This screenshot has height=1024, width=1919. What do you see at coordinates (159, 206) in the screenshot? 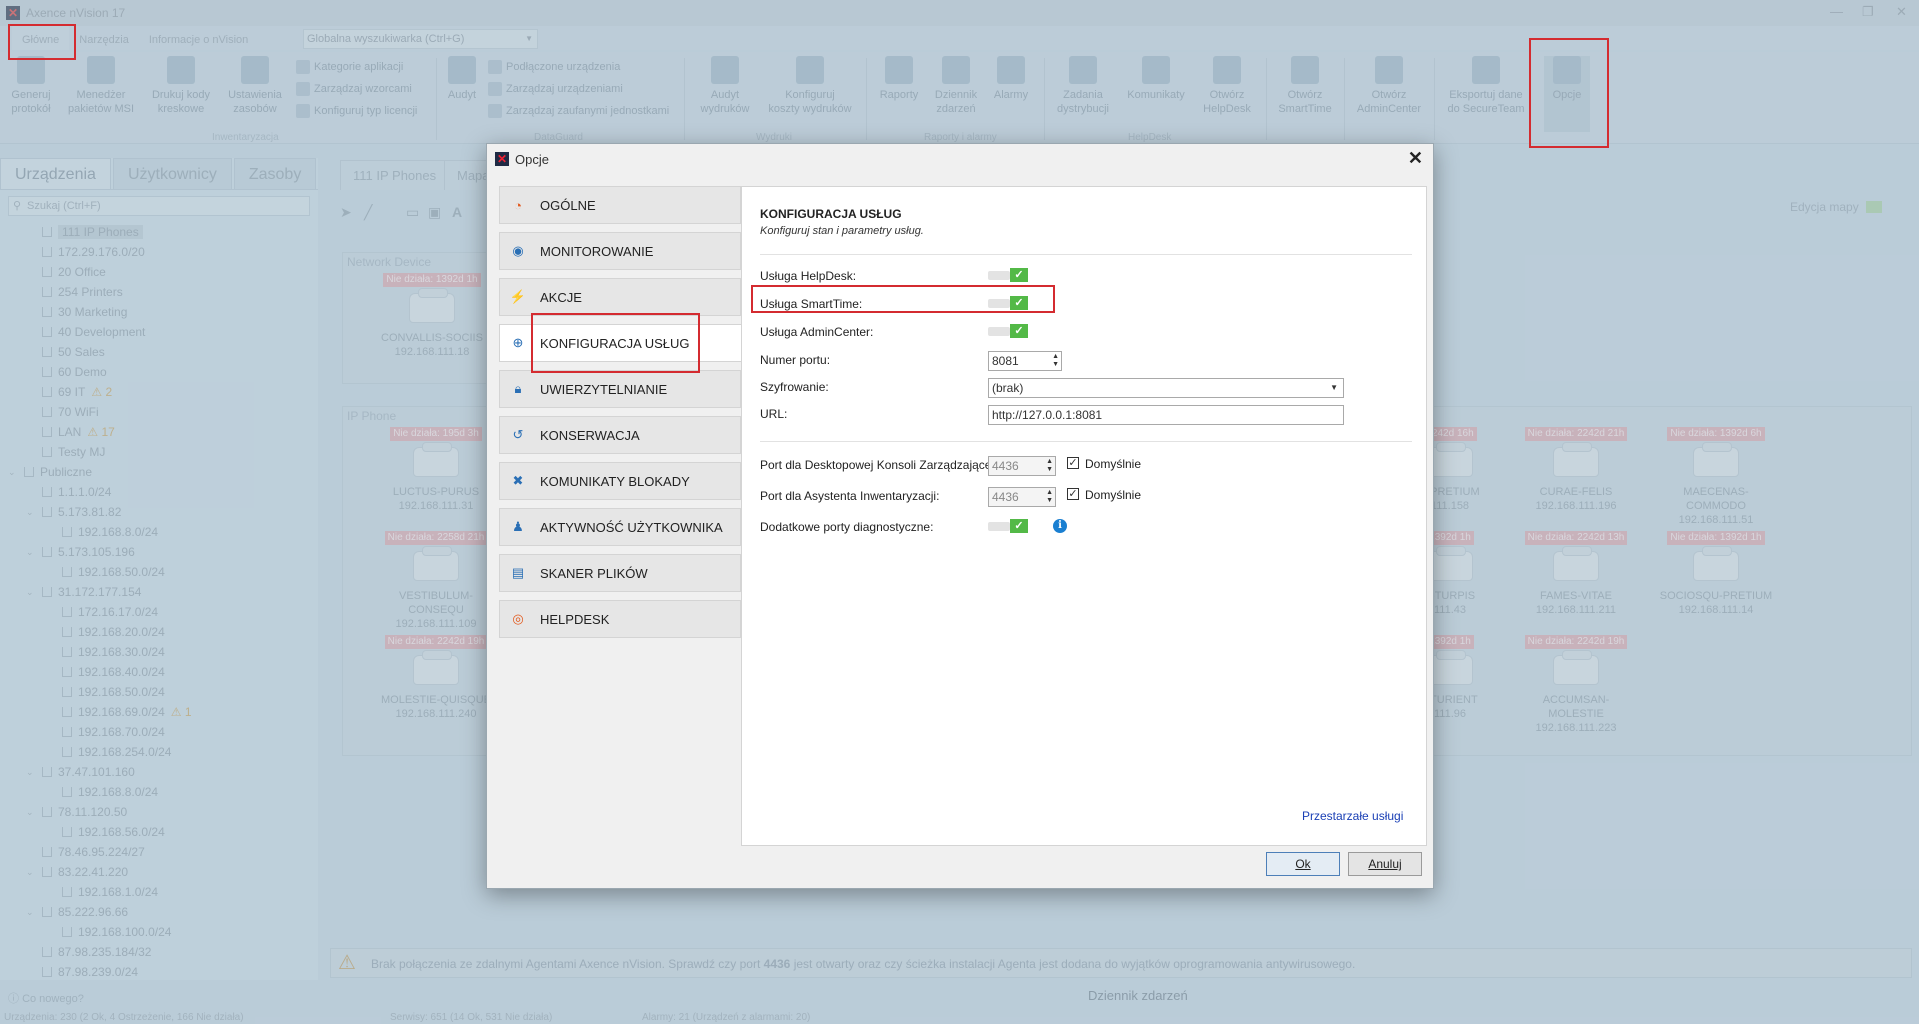
I see `tree-search-input: ⚲ Szukaj (Ctrl+F)` at bounding box center [159, 206].